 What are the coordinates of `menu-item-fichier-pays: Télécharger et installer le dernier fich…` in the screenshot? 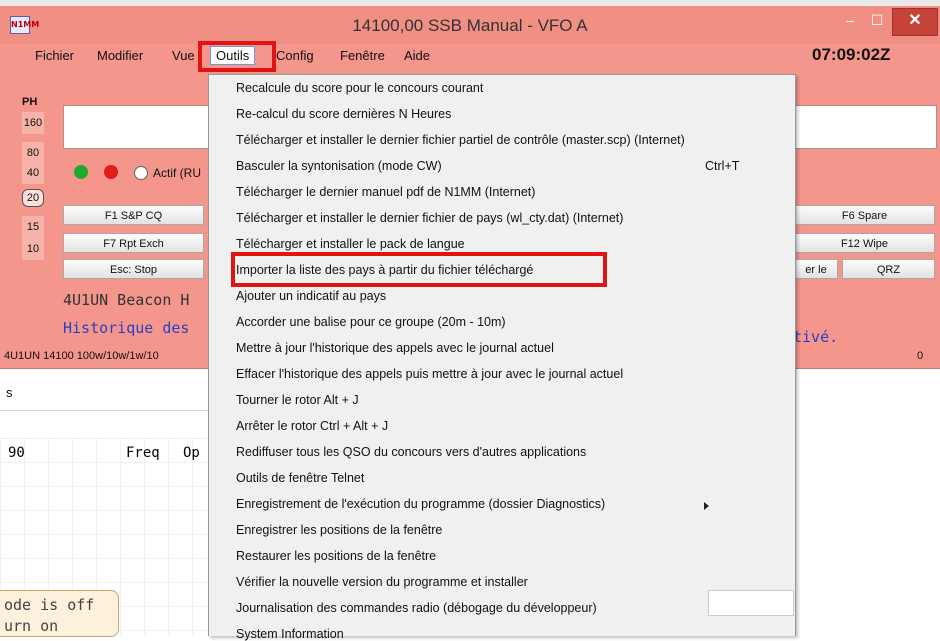 It's located at (429, 218).